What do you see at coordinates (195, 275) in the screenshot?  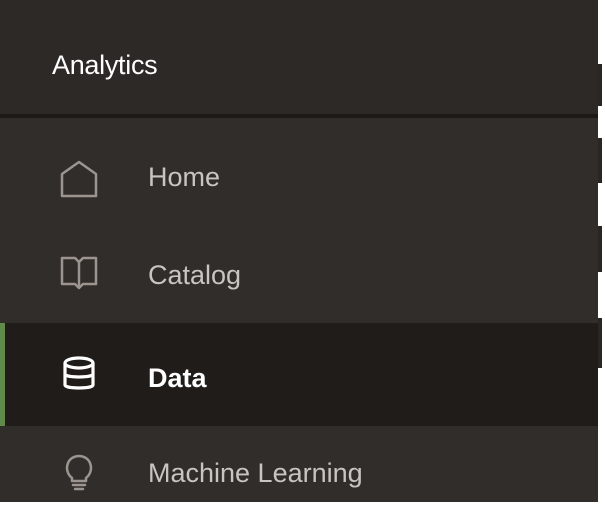 I see `sidebar-item-label: Catalog` at bounding box center [195, 275].